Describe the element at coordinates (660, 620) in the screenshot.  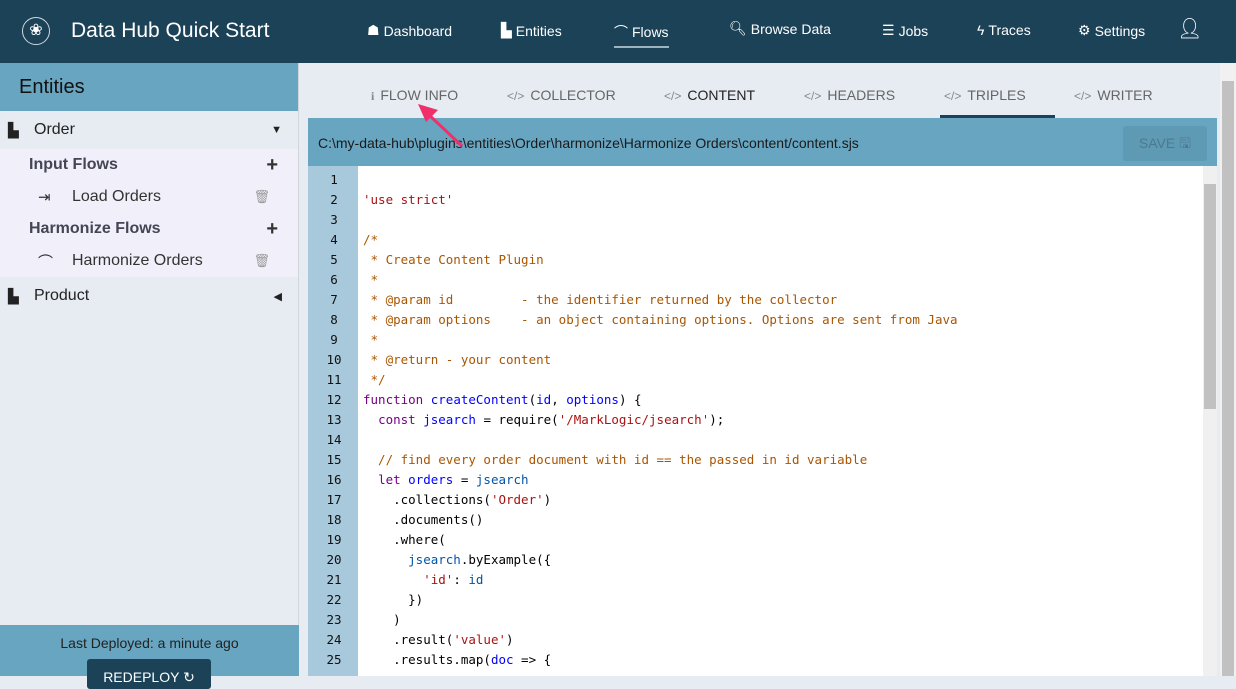
I see `code-line: )` at that location.